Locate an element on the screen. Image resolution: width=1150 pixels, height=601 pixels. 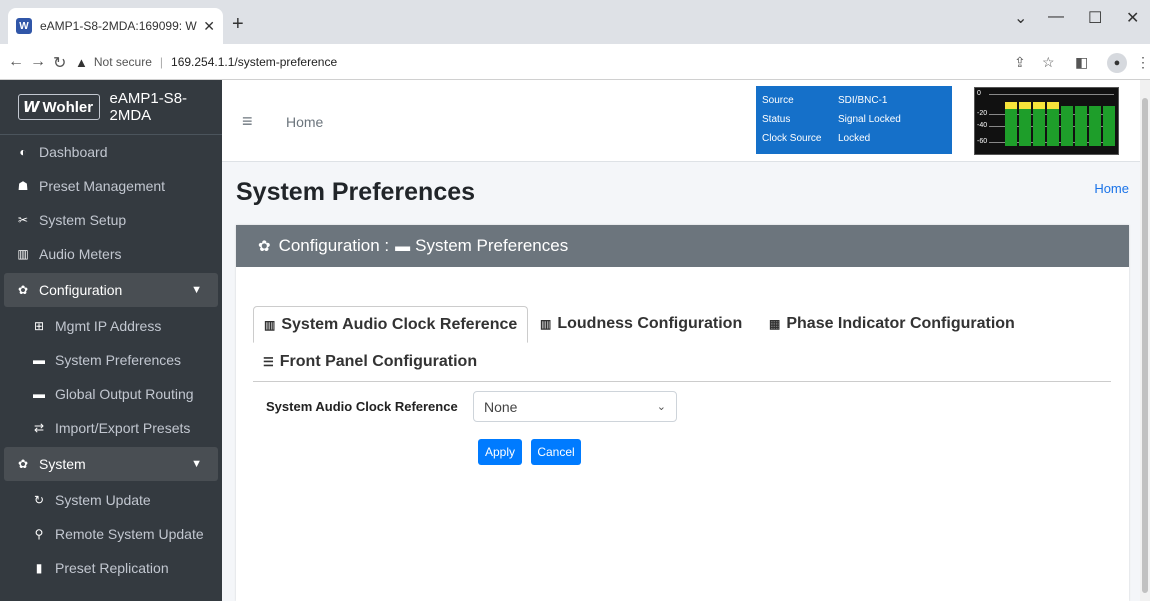
tab-search-icon: ⌄ is located at coordinates (1020, 18).